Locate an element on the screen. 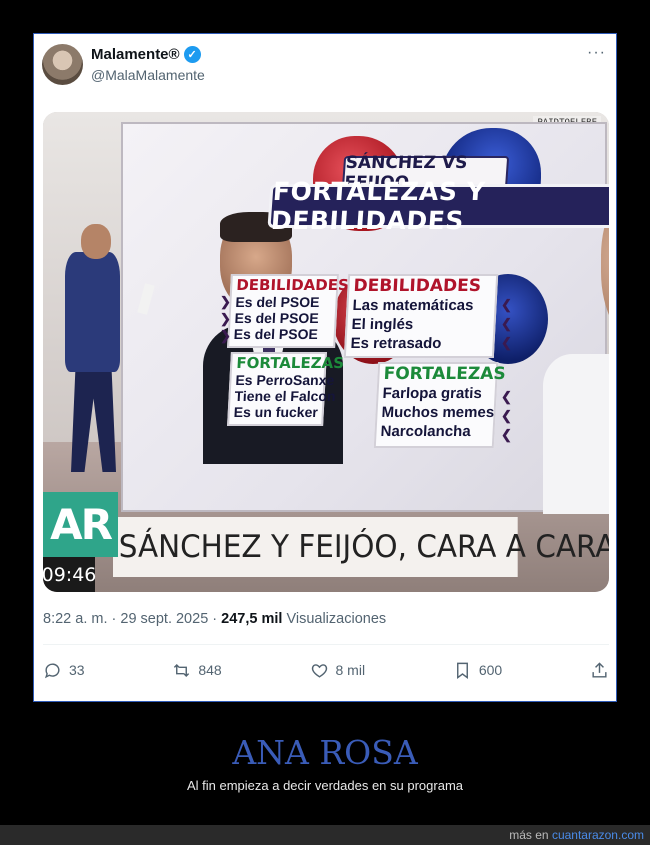  bookmark-count: 600 is located at coordinates (490, 670).